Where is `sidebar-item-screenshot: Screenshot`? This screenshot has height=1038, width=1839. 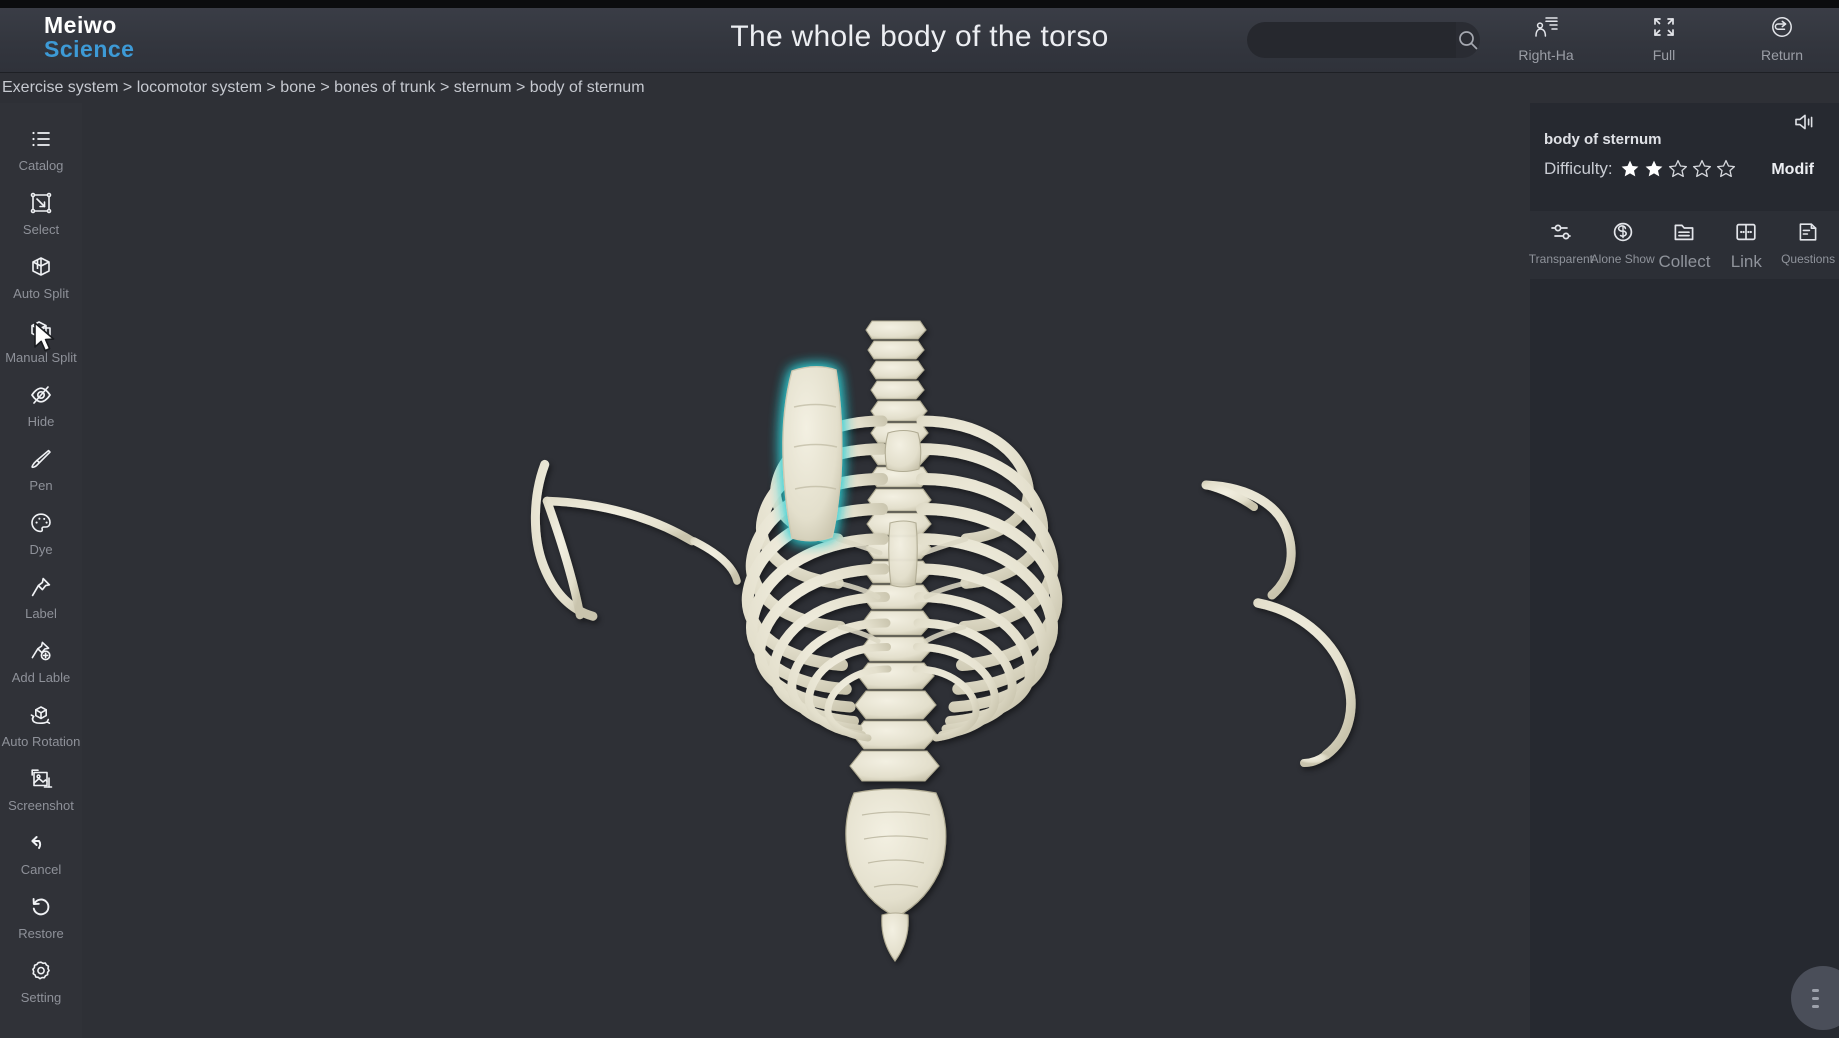
sidebar-item-screenshot: Screenshot is located at coordinates (41, 789).